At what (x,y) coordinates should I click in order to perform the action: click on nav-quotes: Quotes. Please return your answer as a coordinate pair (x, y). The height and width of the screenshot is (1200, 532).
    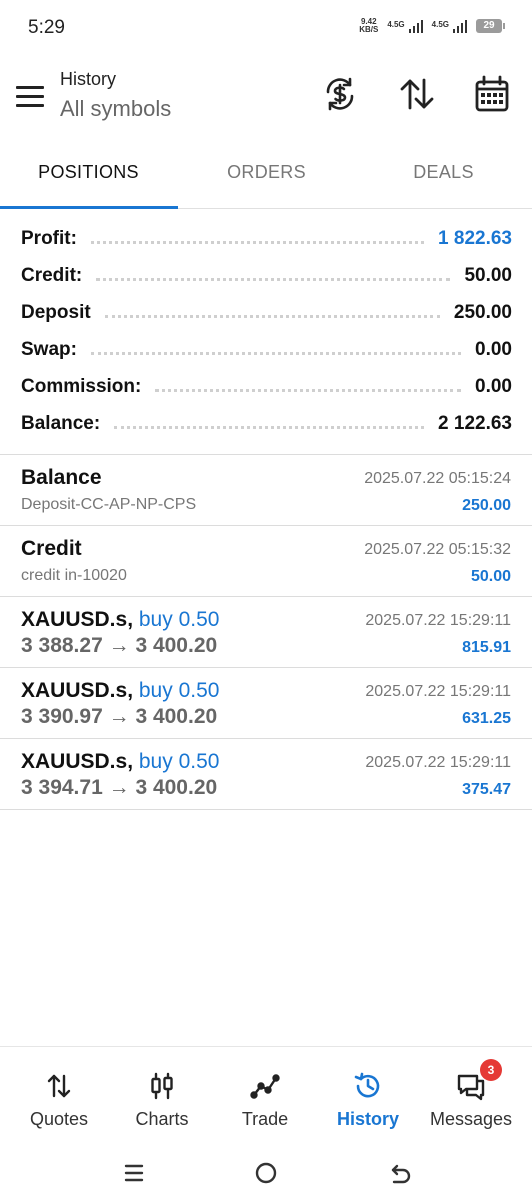
    Looking at the image, I should click on (59, 1096).